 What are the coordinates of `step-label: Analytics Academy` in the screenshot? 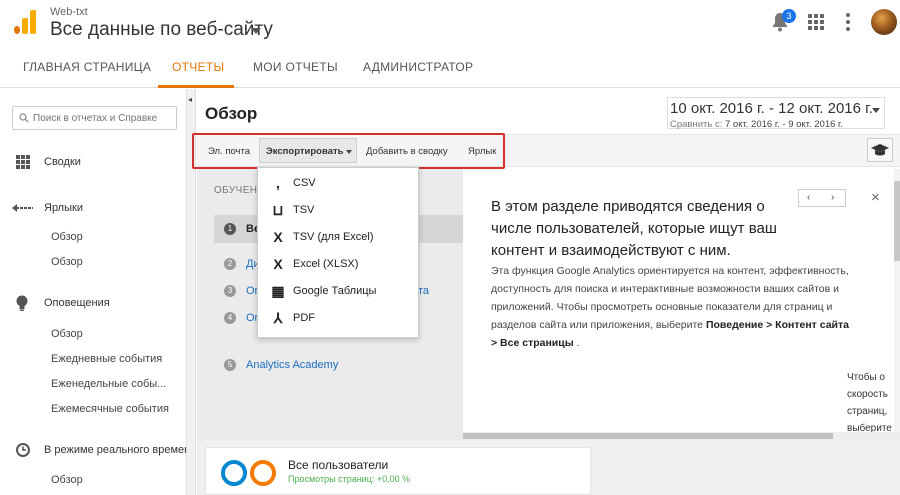 It's located at (292, 365).